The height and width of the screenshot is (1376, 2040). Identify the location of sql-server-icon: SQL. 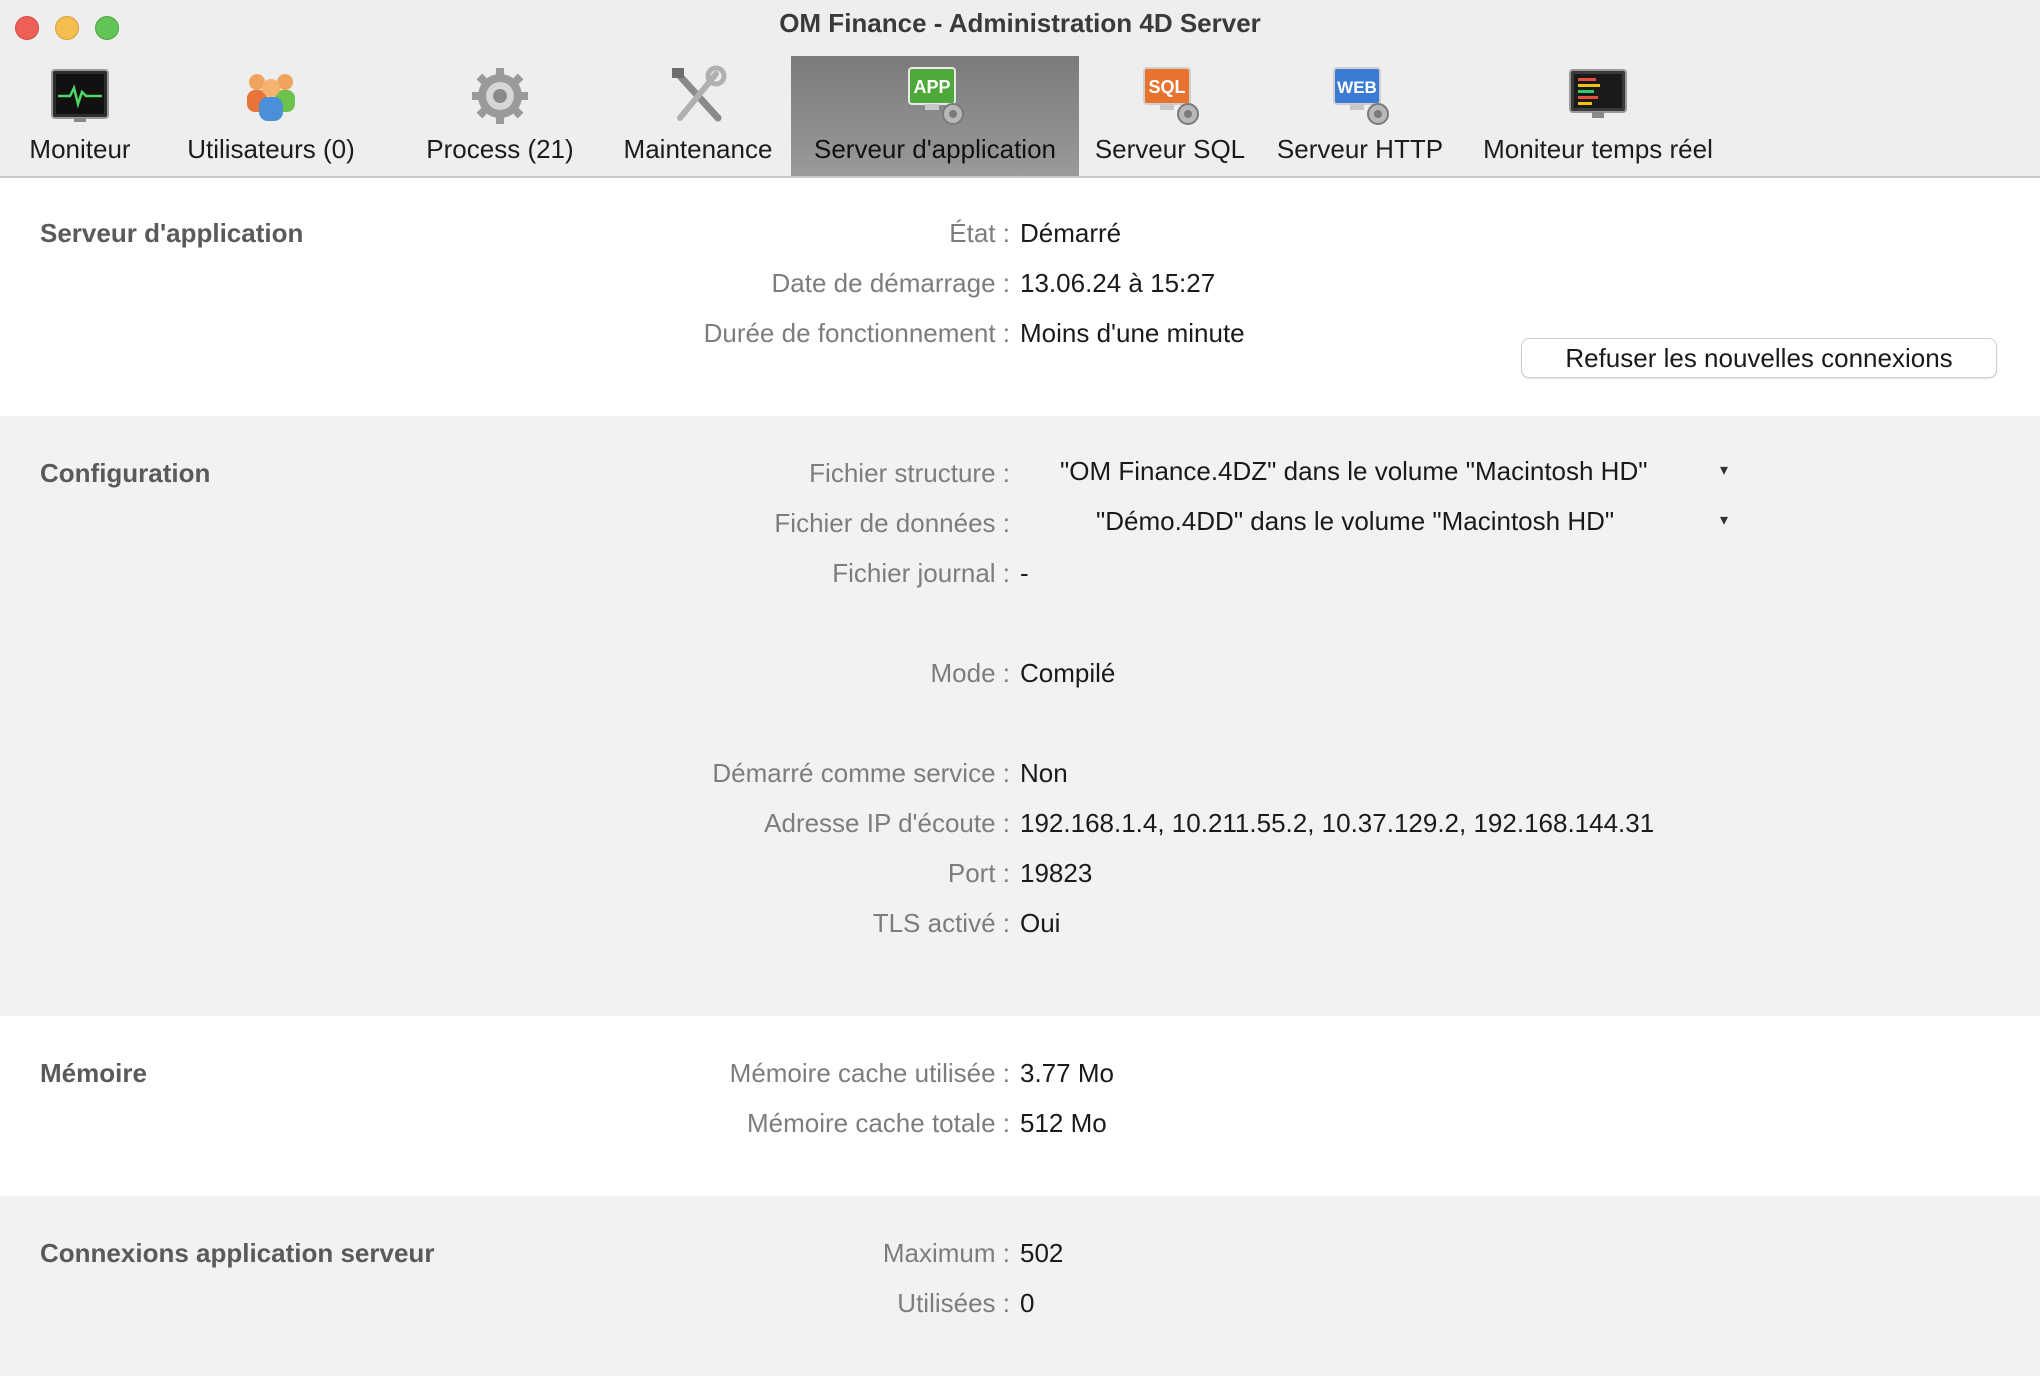
(1170, 96).